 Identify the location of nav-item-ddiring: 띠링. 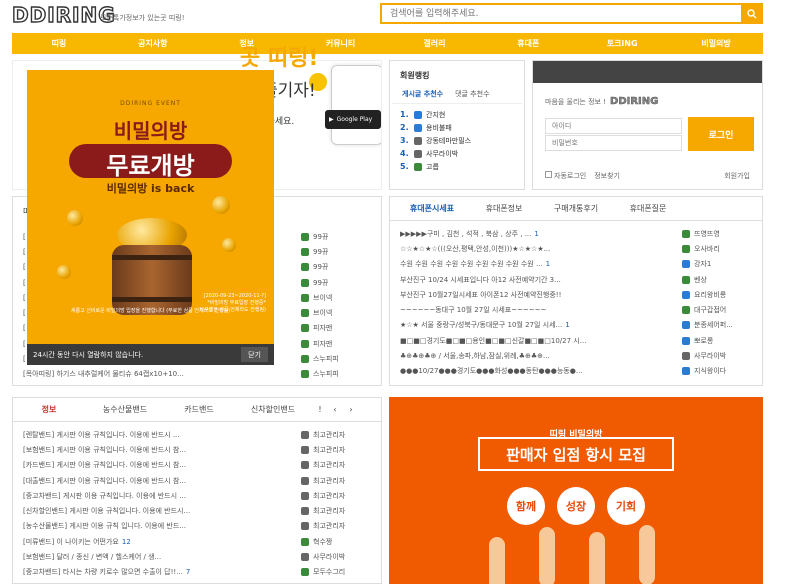
(59, 43).